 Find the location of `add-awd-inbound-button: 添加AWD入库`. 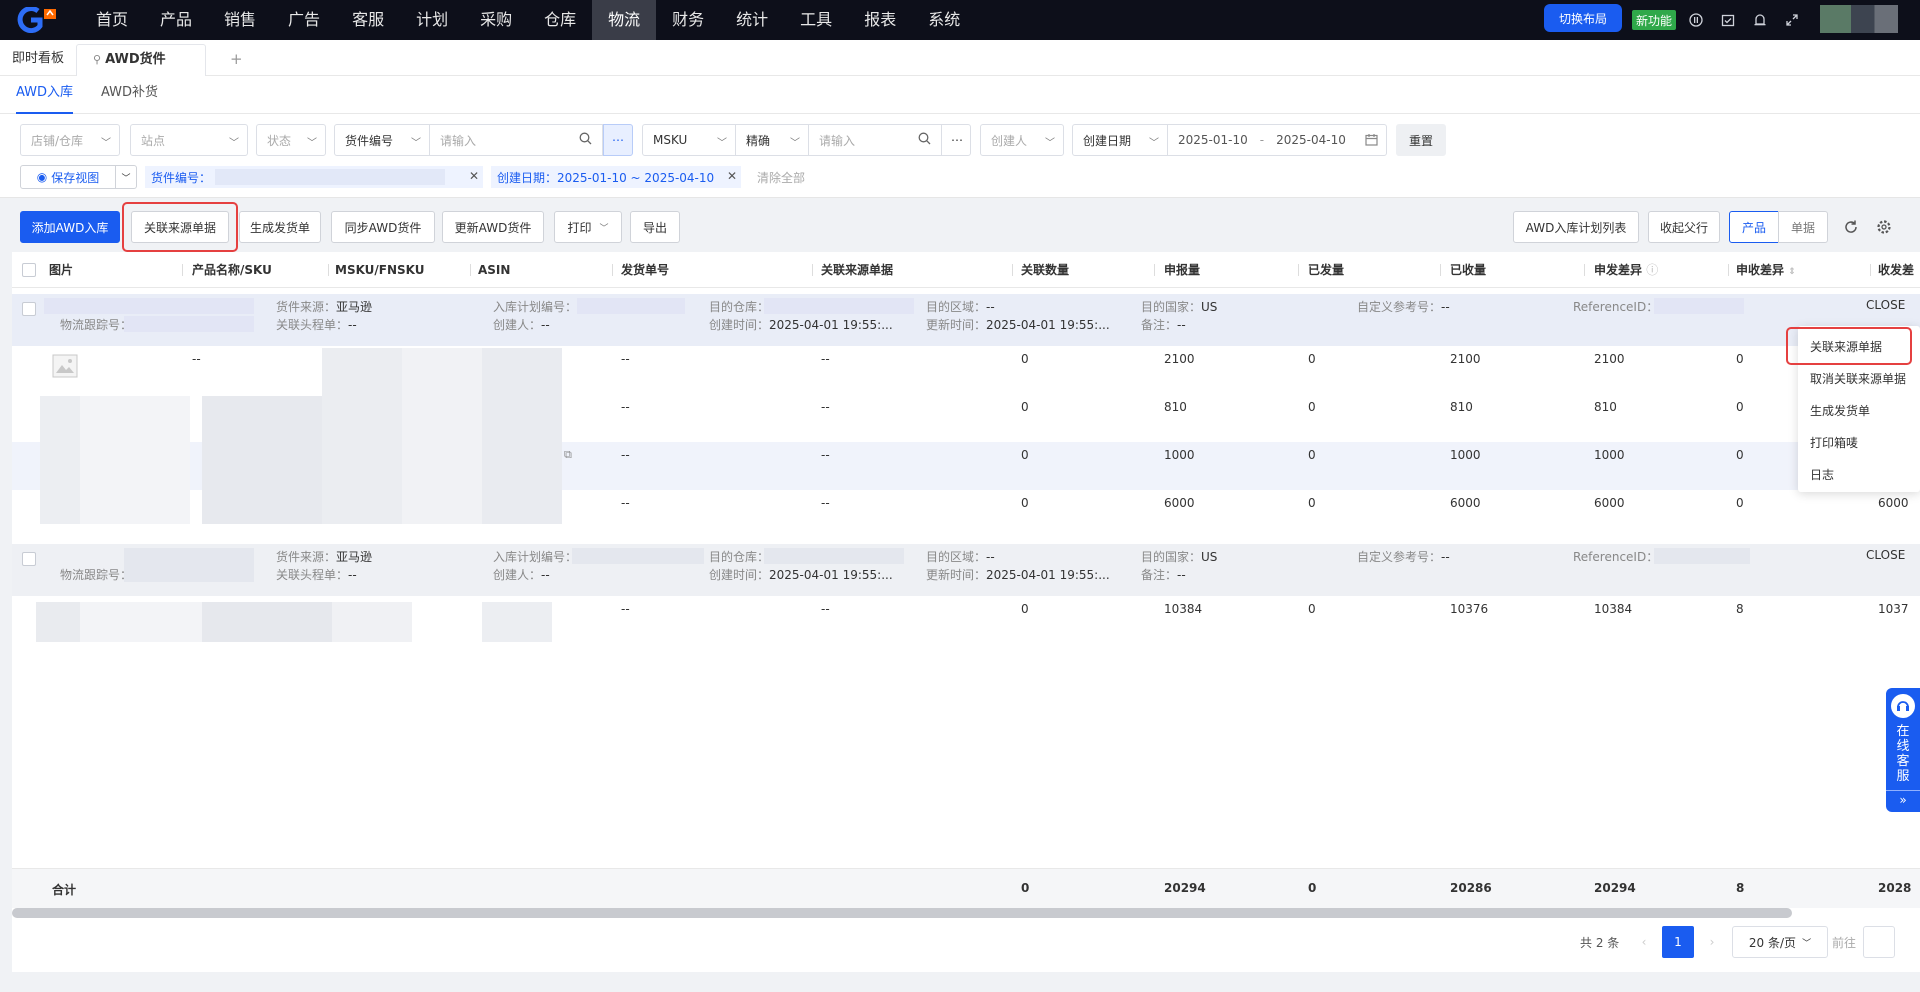

add-awd-inbound-button: 添加AWD入库 is located at coordinates (70, 227).